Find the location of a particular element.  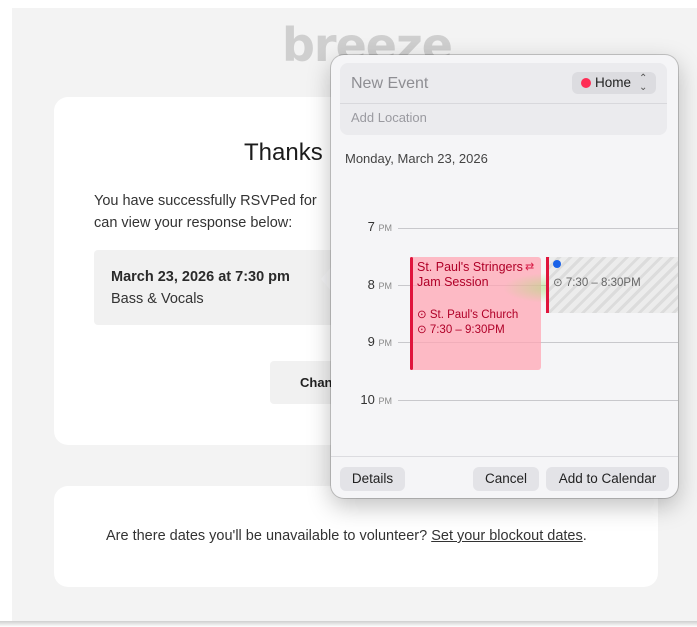

new-event-color-bar is located at coordinates (547, 285).